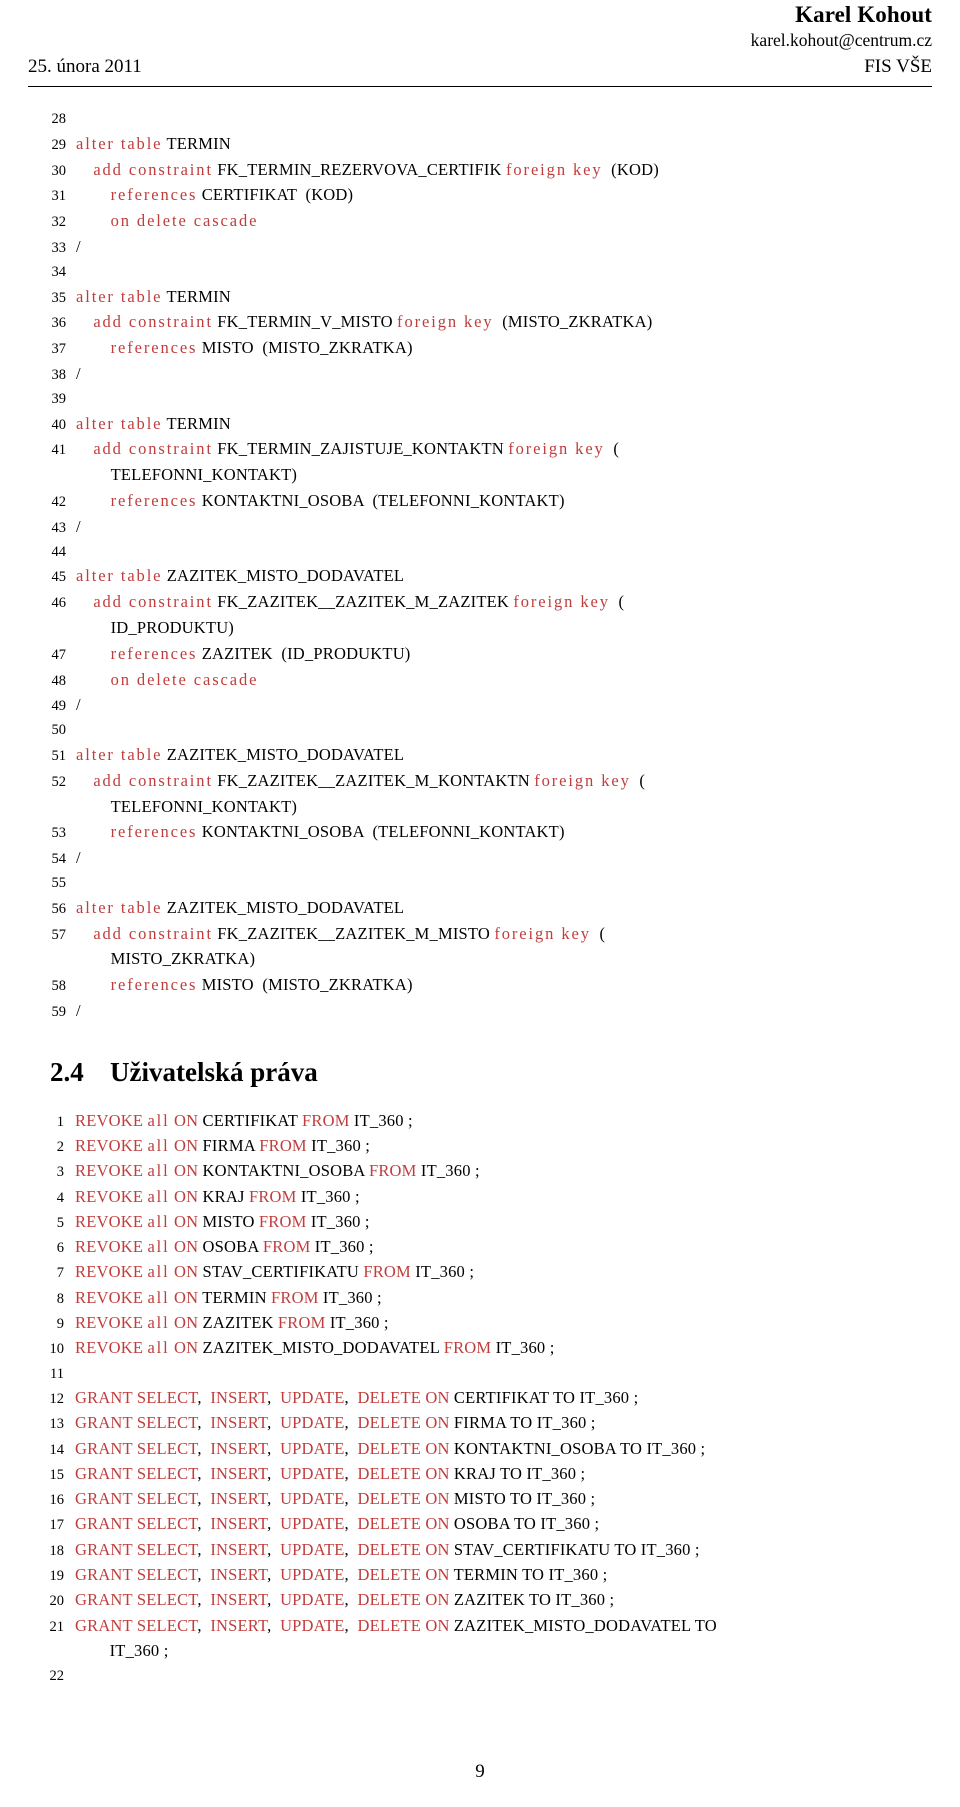 Image resolution: width=960 pixels, height=1807 pixels. Describe the element at coordinates (57, 1601) in the screenshot. I see `code-line-number: 20` at that location.